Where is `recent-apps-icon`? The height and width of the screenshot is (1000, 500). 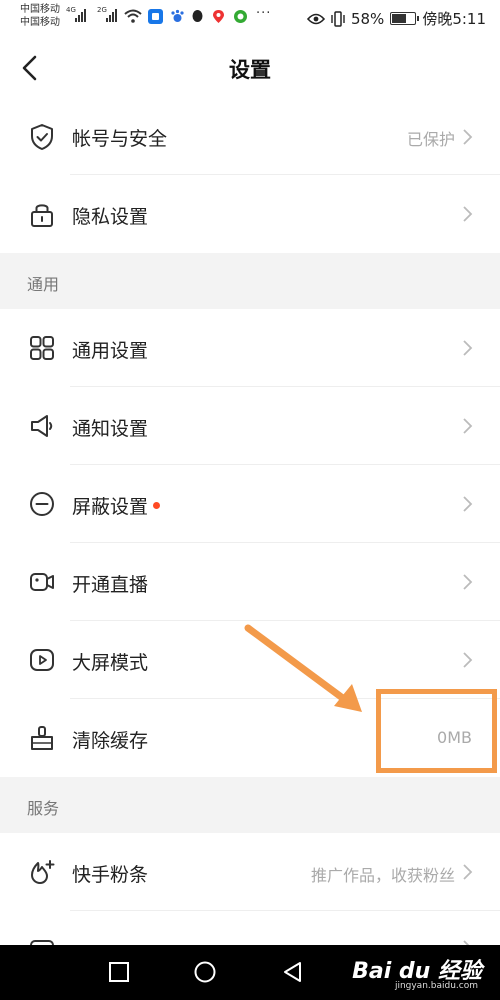
recent-apps-icon is located at coordinates (119, 972).